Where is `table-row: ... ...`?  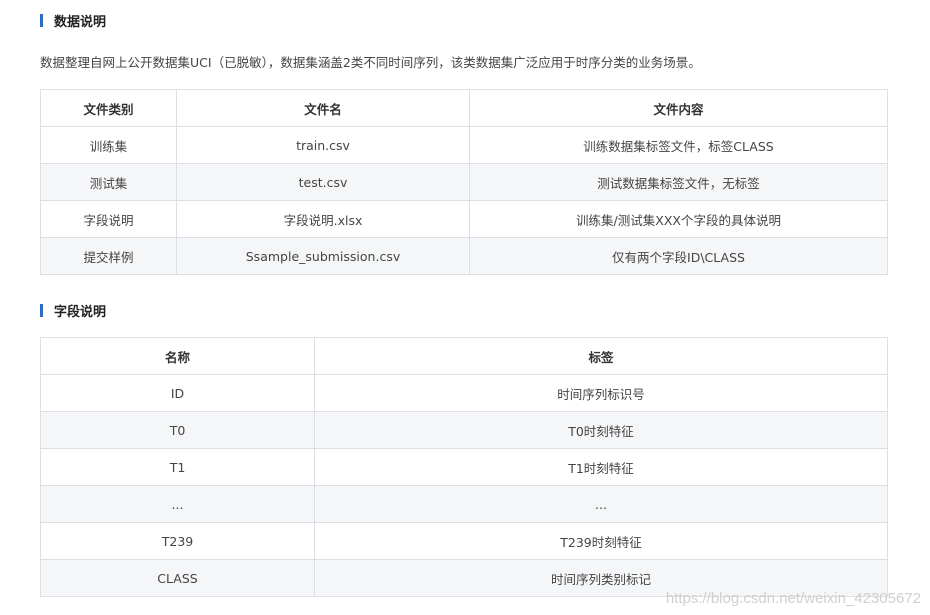 table-row: ... ... is located at coordinates (464, 504).